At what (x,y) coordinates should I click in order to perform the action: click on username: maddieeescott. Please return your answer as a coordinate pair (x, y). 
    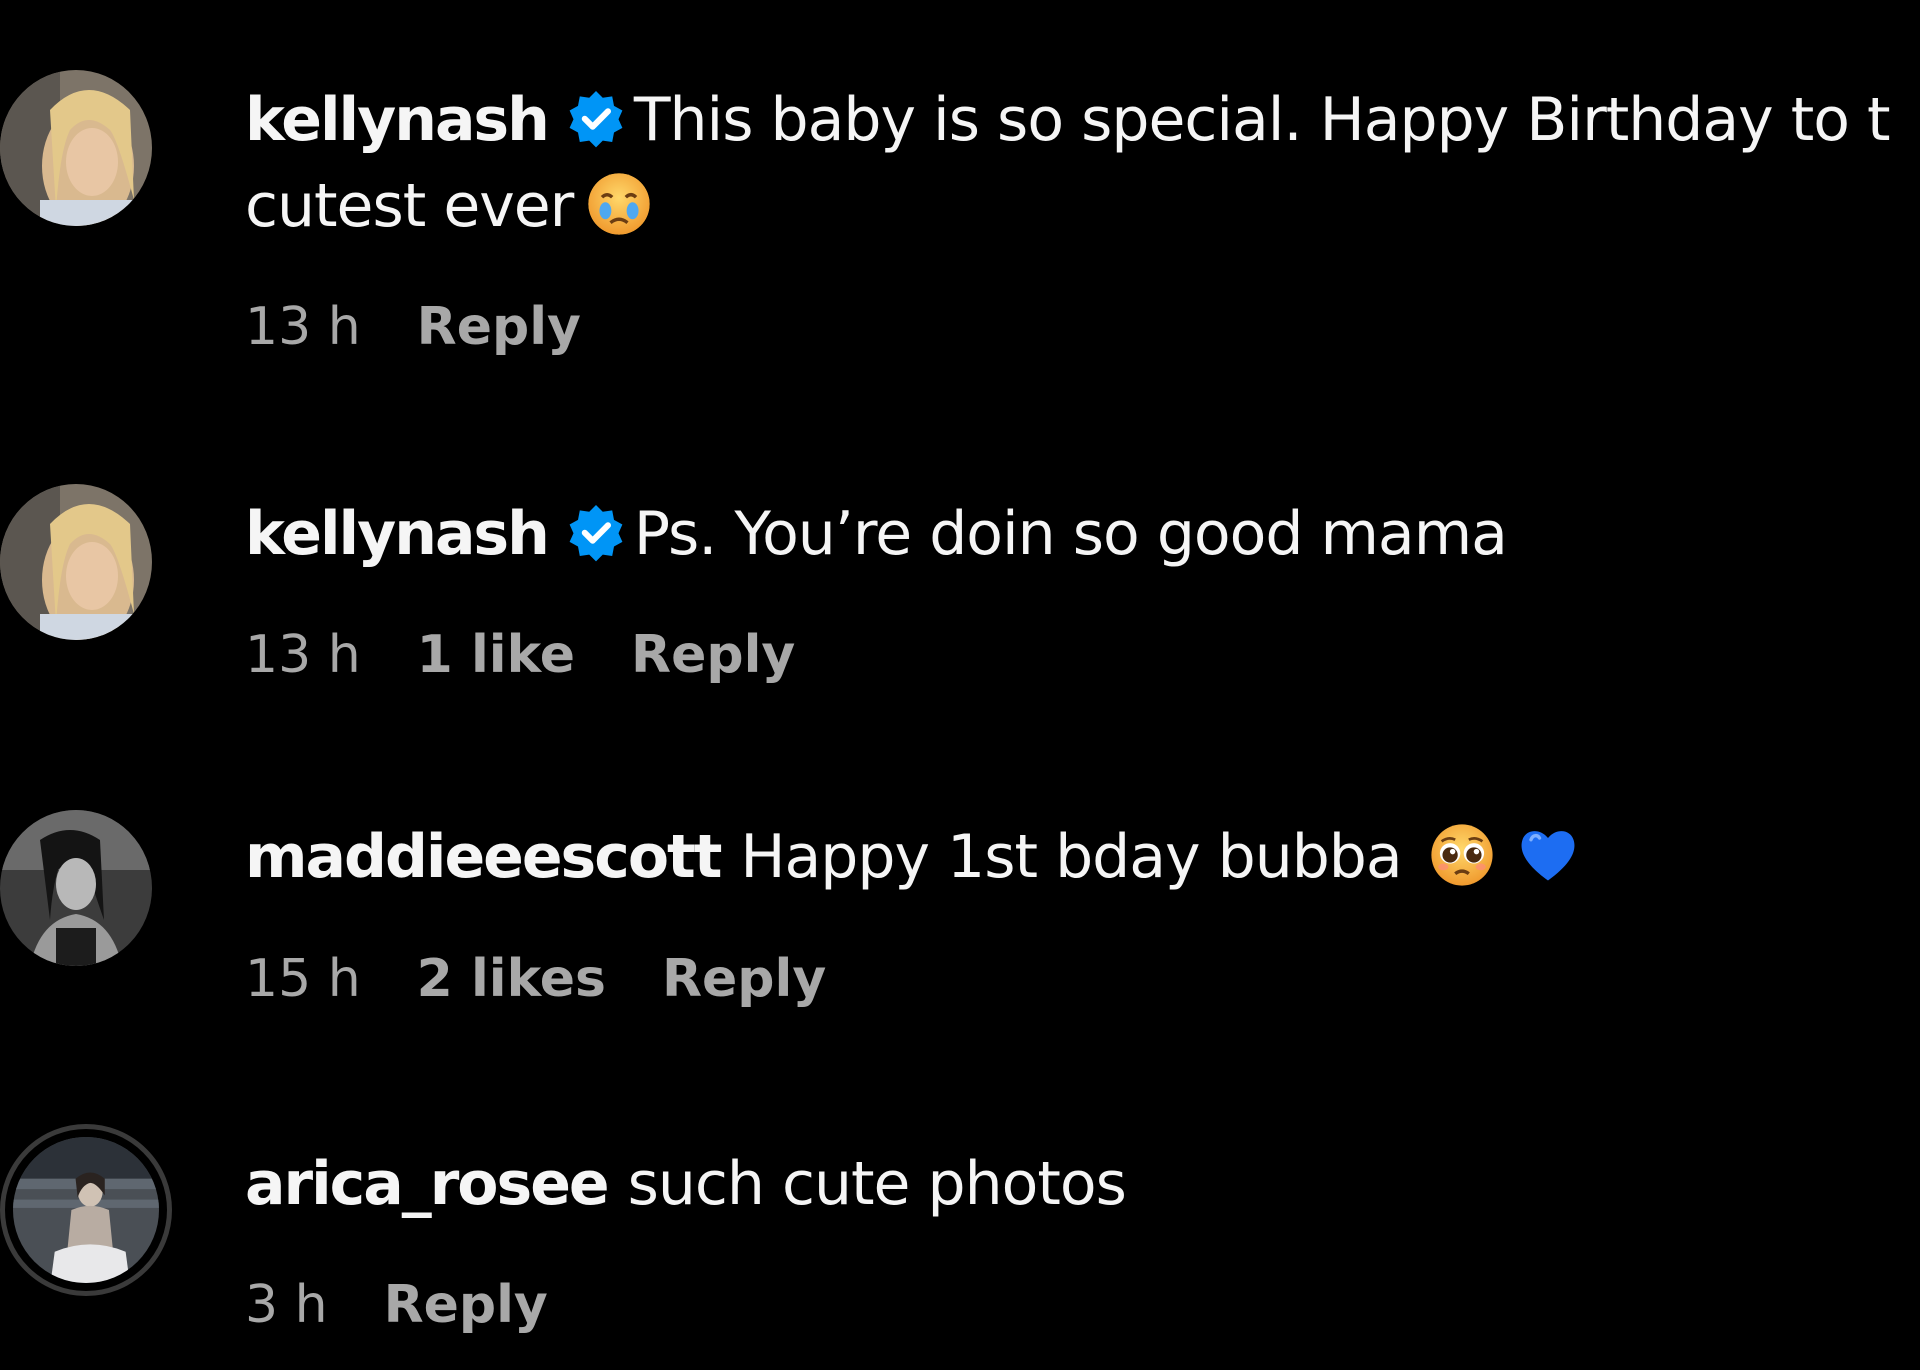
    Looking at the image, I should click on (483, 857).